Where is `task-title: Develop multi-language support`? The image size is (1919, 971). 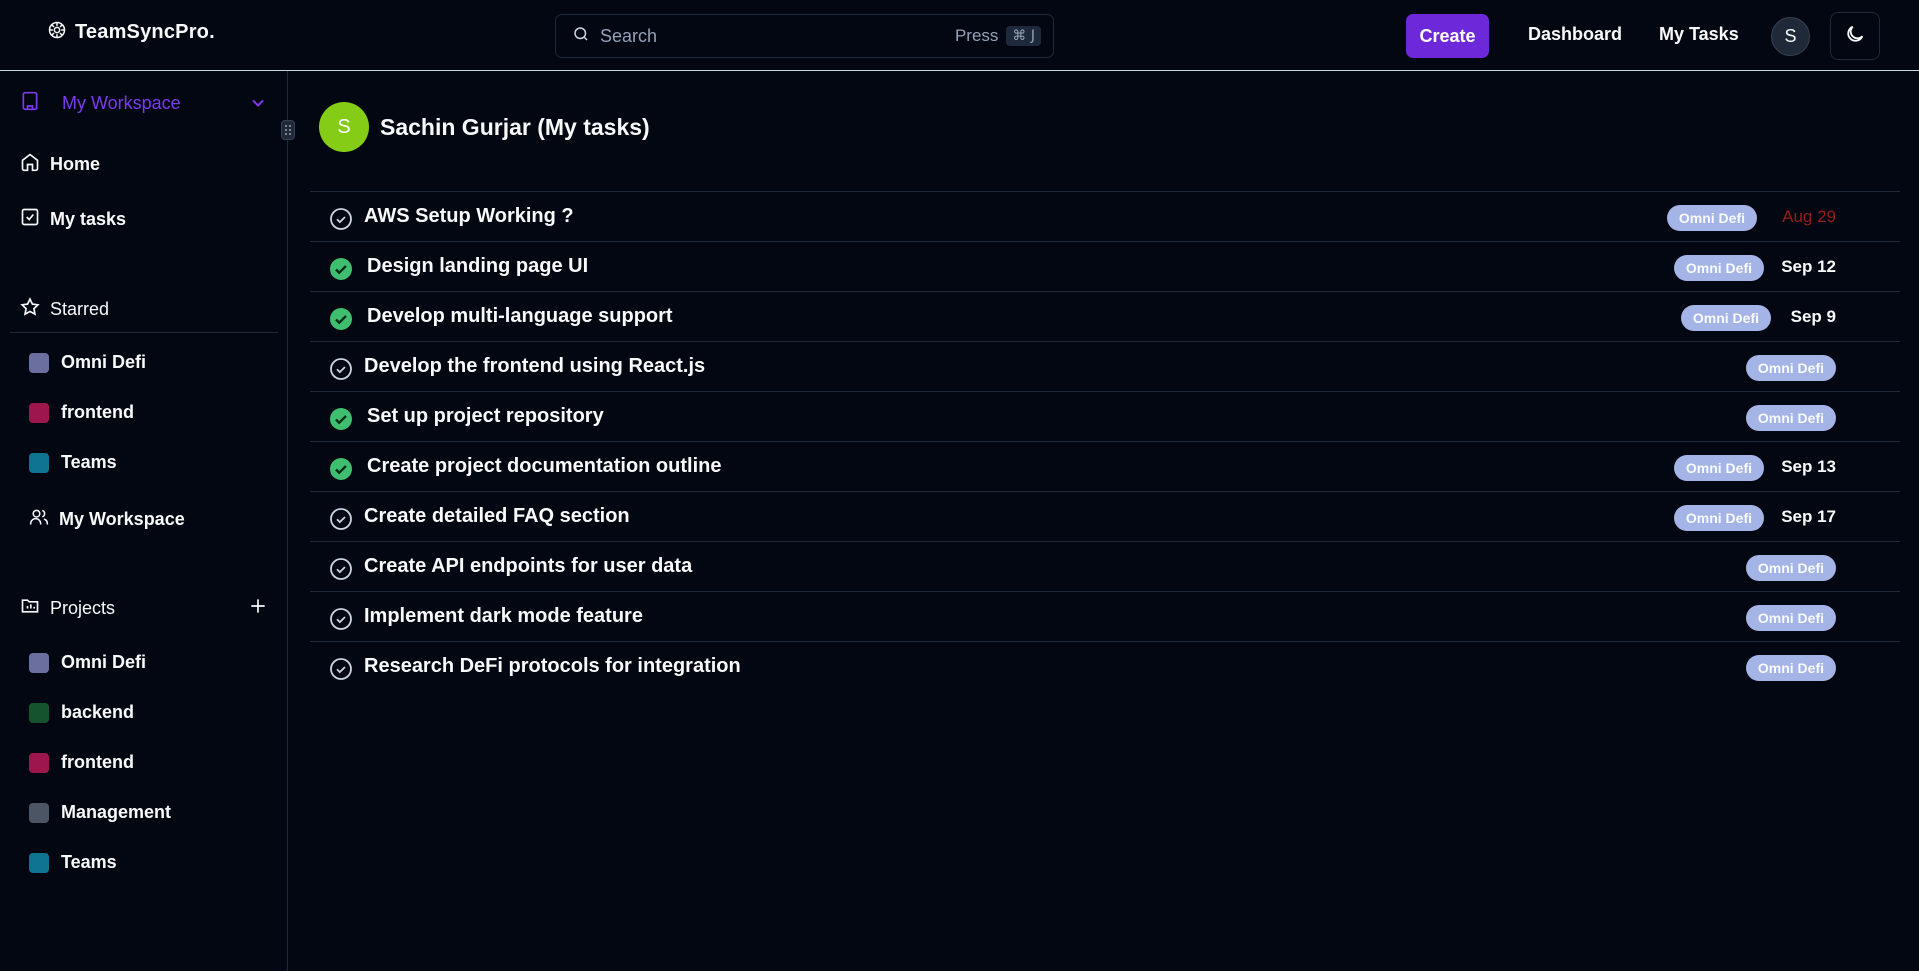
task-title: Develop multi-language support is located at coordinates (520, 316).